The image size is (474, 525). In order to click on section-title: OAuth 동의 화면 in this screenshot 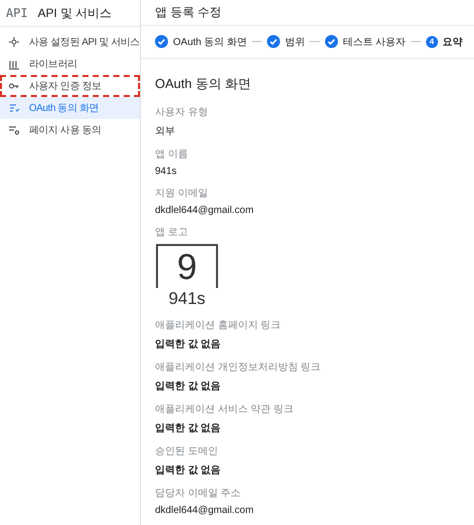, I will do `click(203, 84)`.